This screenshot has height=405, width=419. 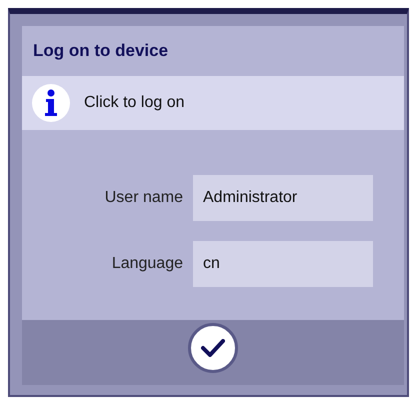 I want to click on checkmark-icon, so click(x=213, y=347).